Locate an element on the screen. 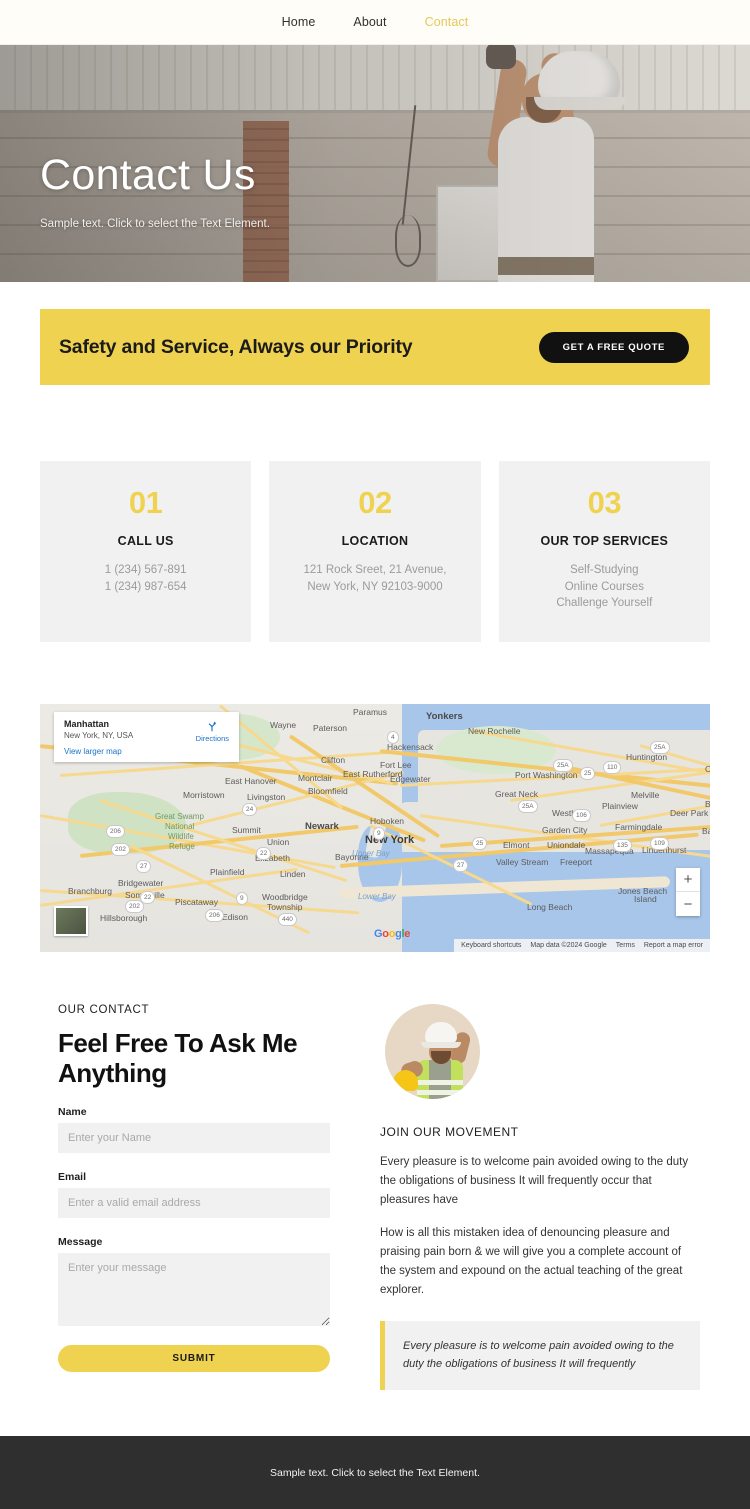 The height and width of the screenshot is (1509, 750). submit-button: SUBMIT is located at coordinates (194, 1359).